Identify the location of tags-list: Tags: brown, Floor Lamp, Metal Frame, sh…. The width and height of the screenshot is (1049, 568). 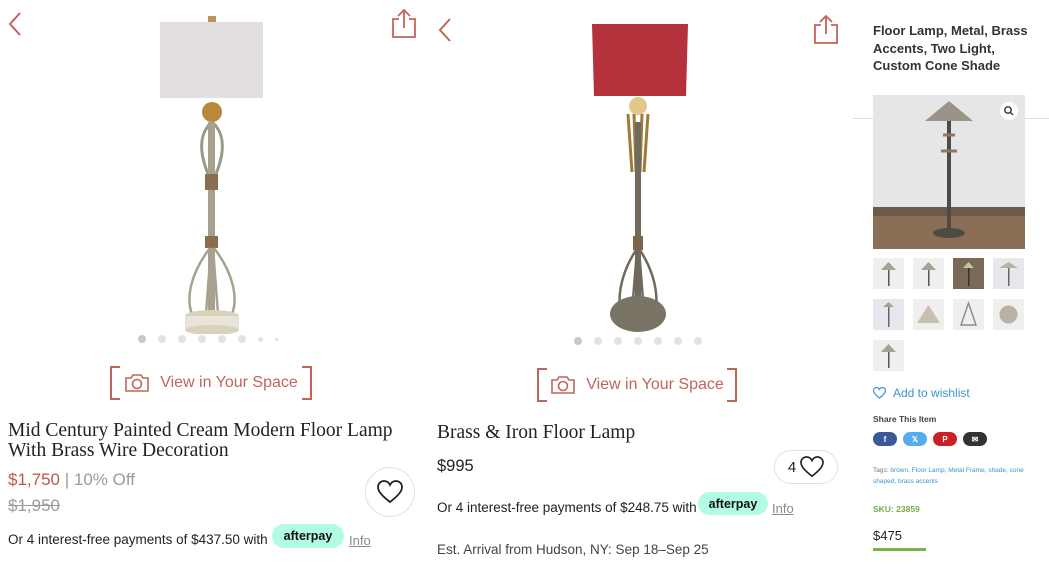
(948, 476).